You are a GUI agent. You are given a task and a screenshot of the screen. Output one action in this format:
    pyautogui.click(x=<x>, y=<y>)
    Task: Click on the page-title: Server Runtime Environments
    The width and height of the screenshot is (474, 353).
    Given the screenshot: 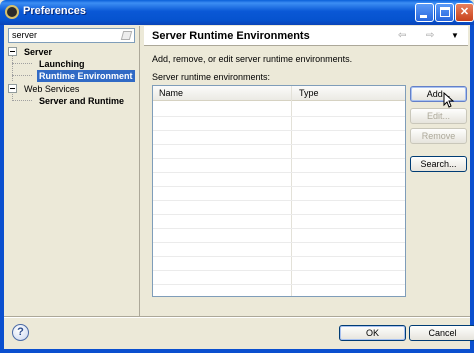 What is the action you would take?
    pyautogui.click(x=231, y=36)
    